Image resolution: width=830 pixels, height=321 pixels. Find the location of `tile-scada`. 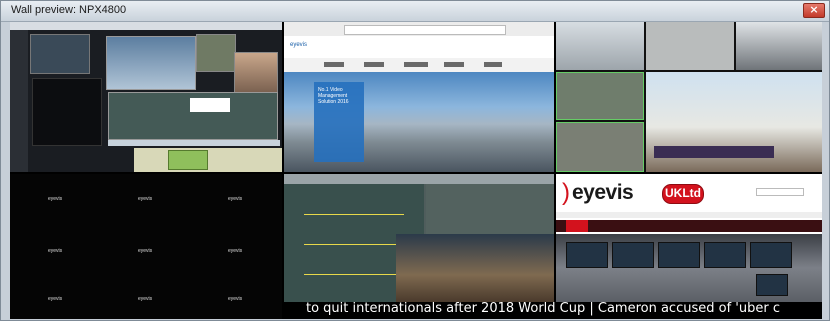

tile-scada is located at coordinates (419, 238).